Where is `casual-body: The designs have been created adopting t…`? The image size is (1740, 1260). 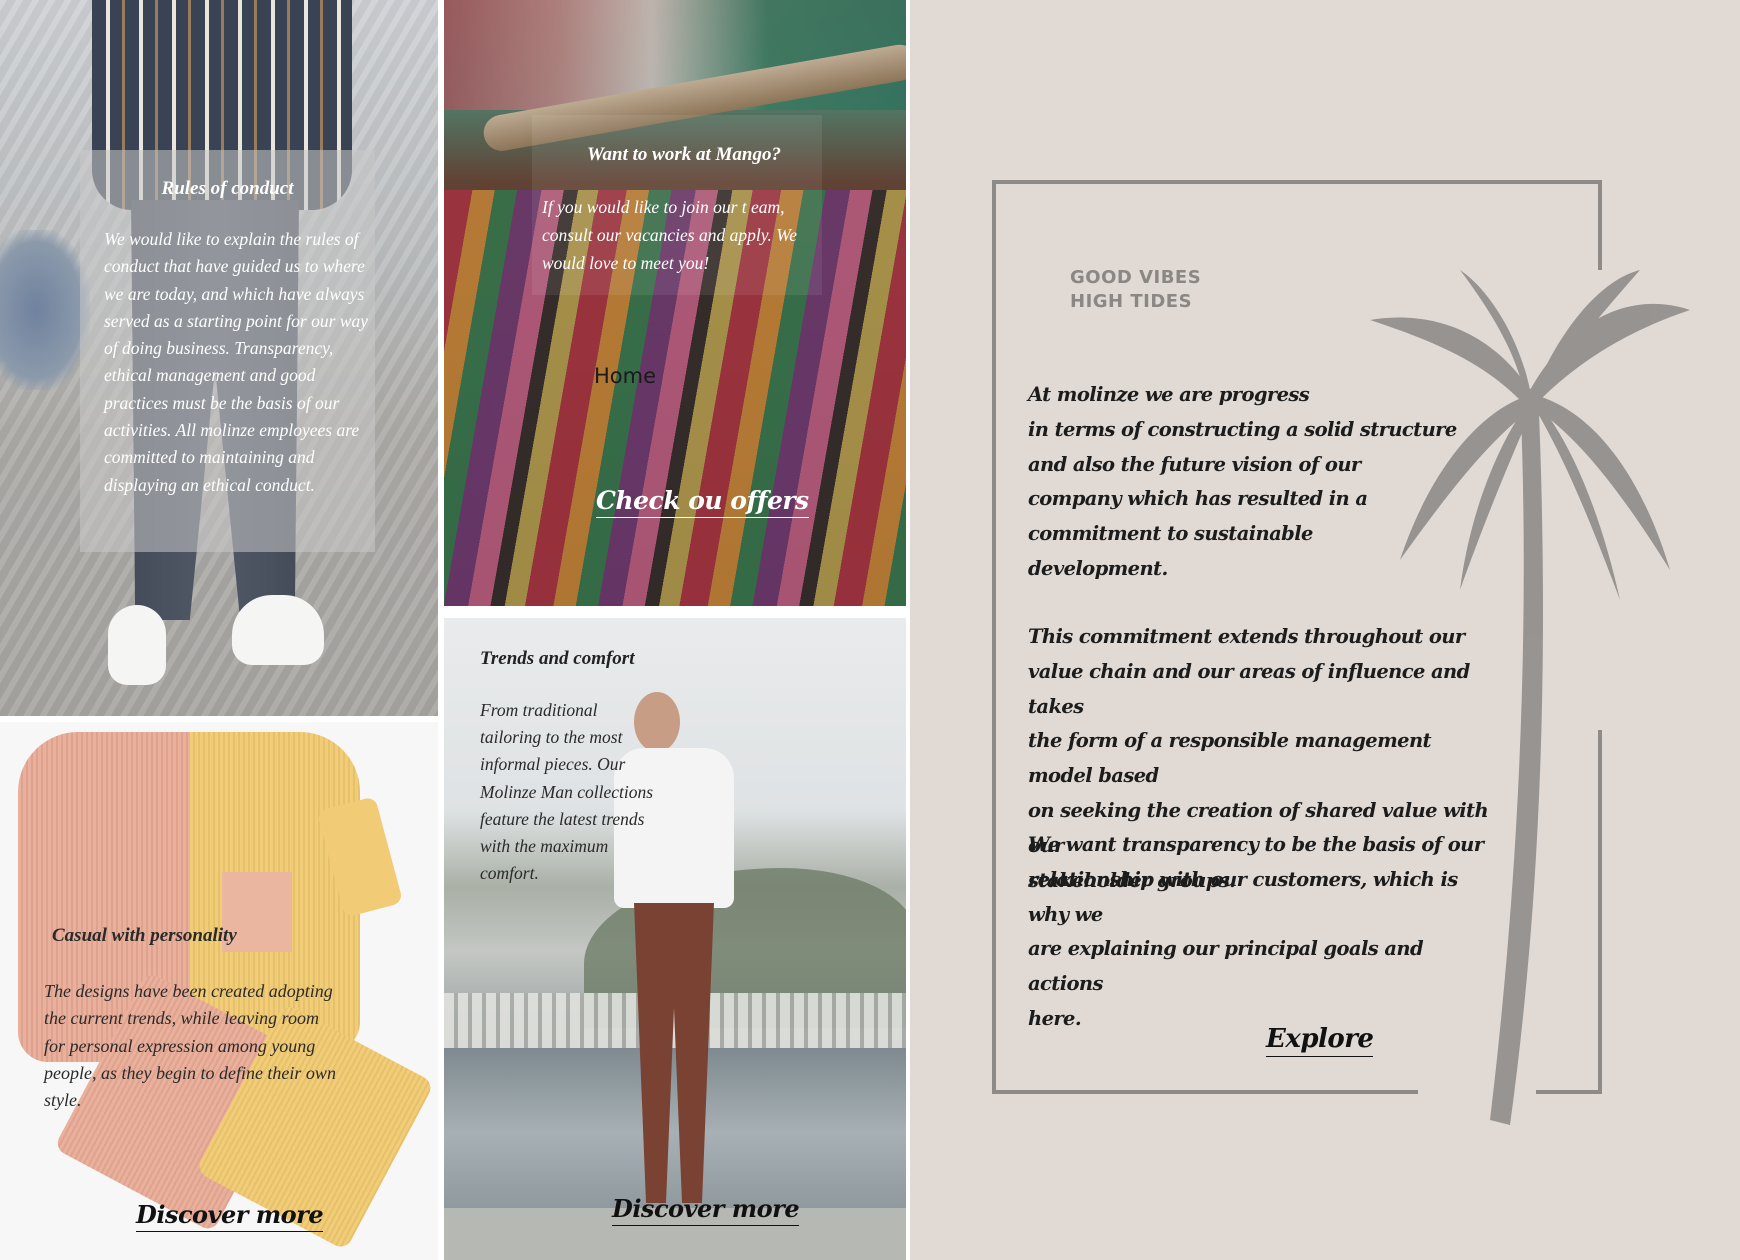 casual-body: The designs have been created adopting t… is located at coordinates (190, 1046).